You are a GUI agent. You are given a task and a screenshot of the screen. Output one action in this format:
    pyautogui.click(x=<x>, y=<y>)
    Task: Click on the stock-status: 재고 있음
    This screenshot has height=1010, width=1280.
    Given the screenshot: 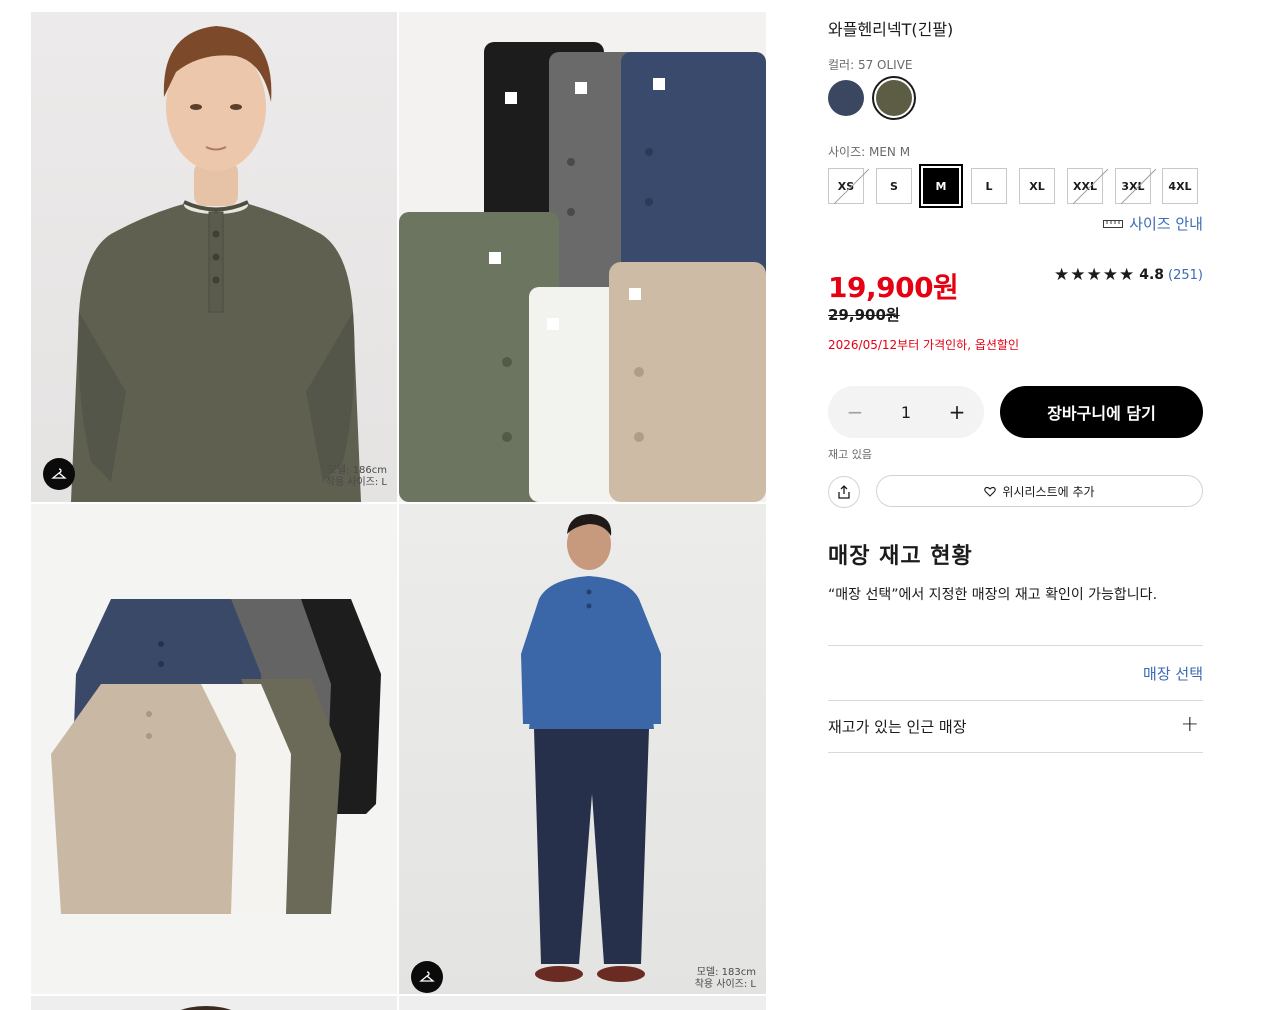 What is the action you would take?
    pyautogui.click(x=850, y=454)
    